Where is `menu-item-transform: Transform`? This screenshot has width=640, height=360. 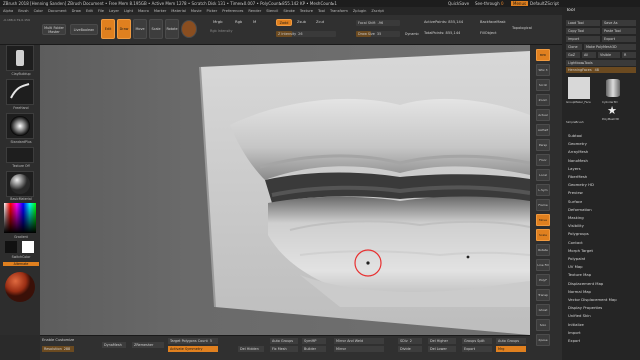 menu-item-transform: Transform is located at coordinates (339, 11).